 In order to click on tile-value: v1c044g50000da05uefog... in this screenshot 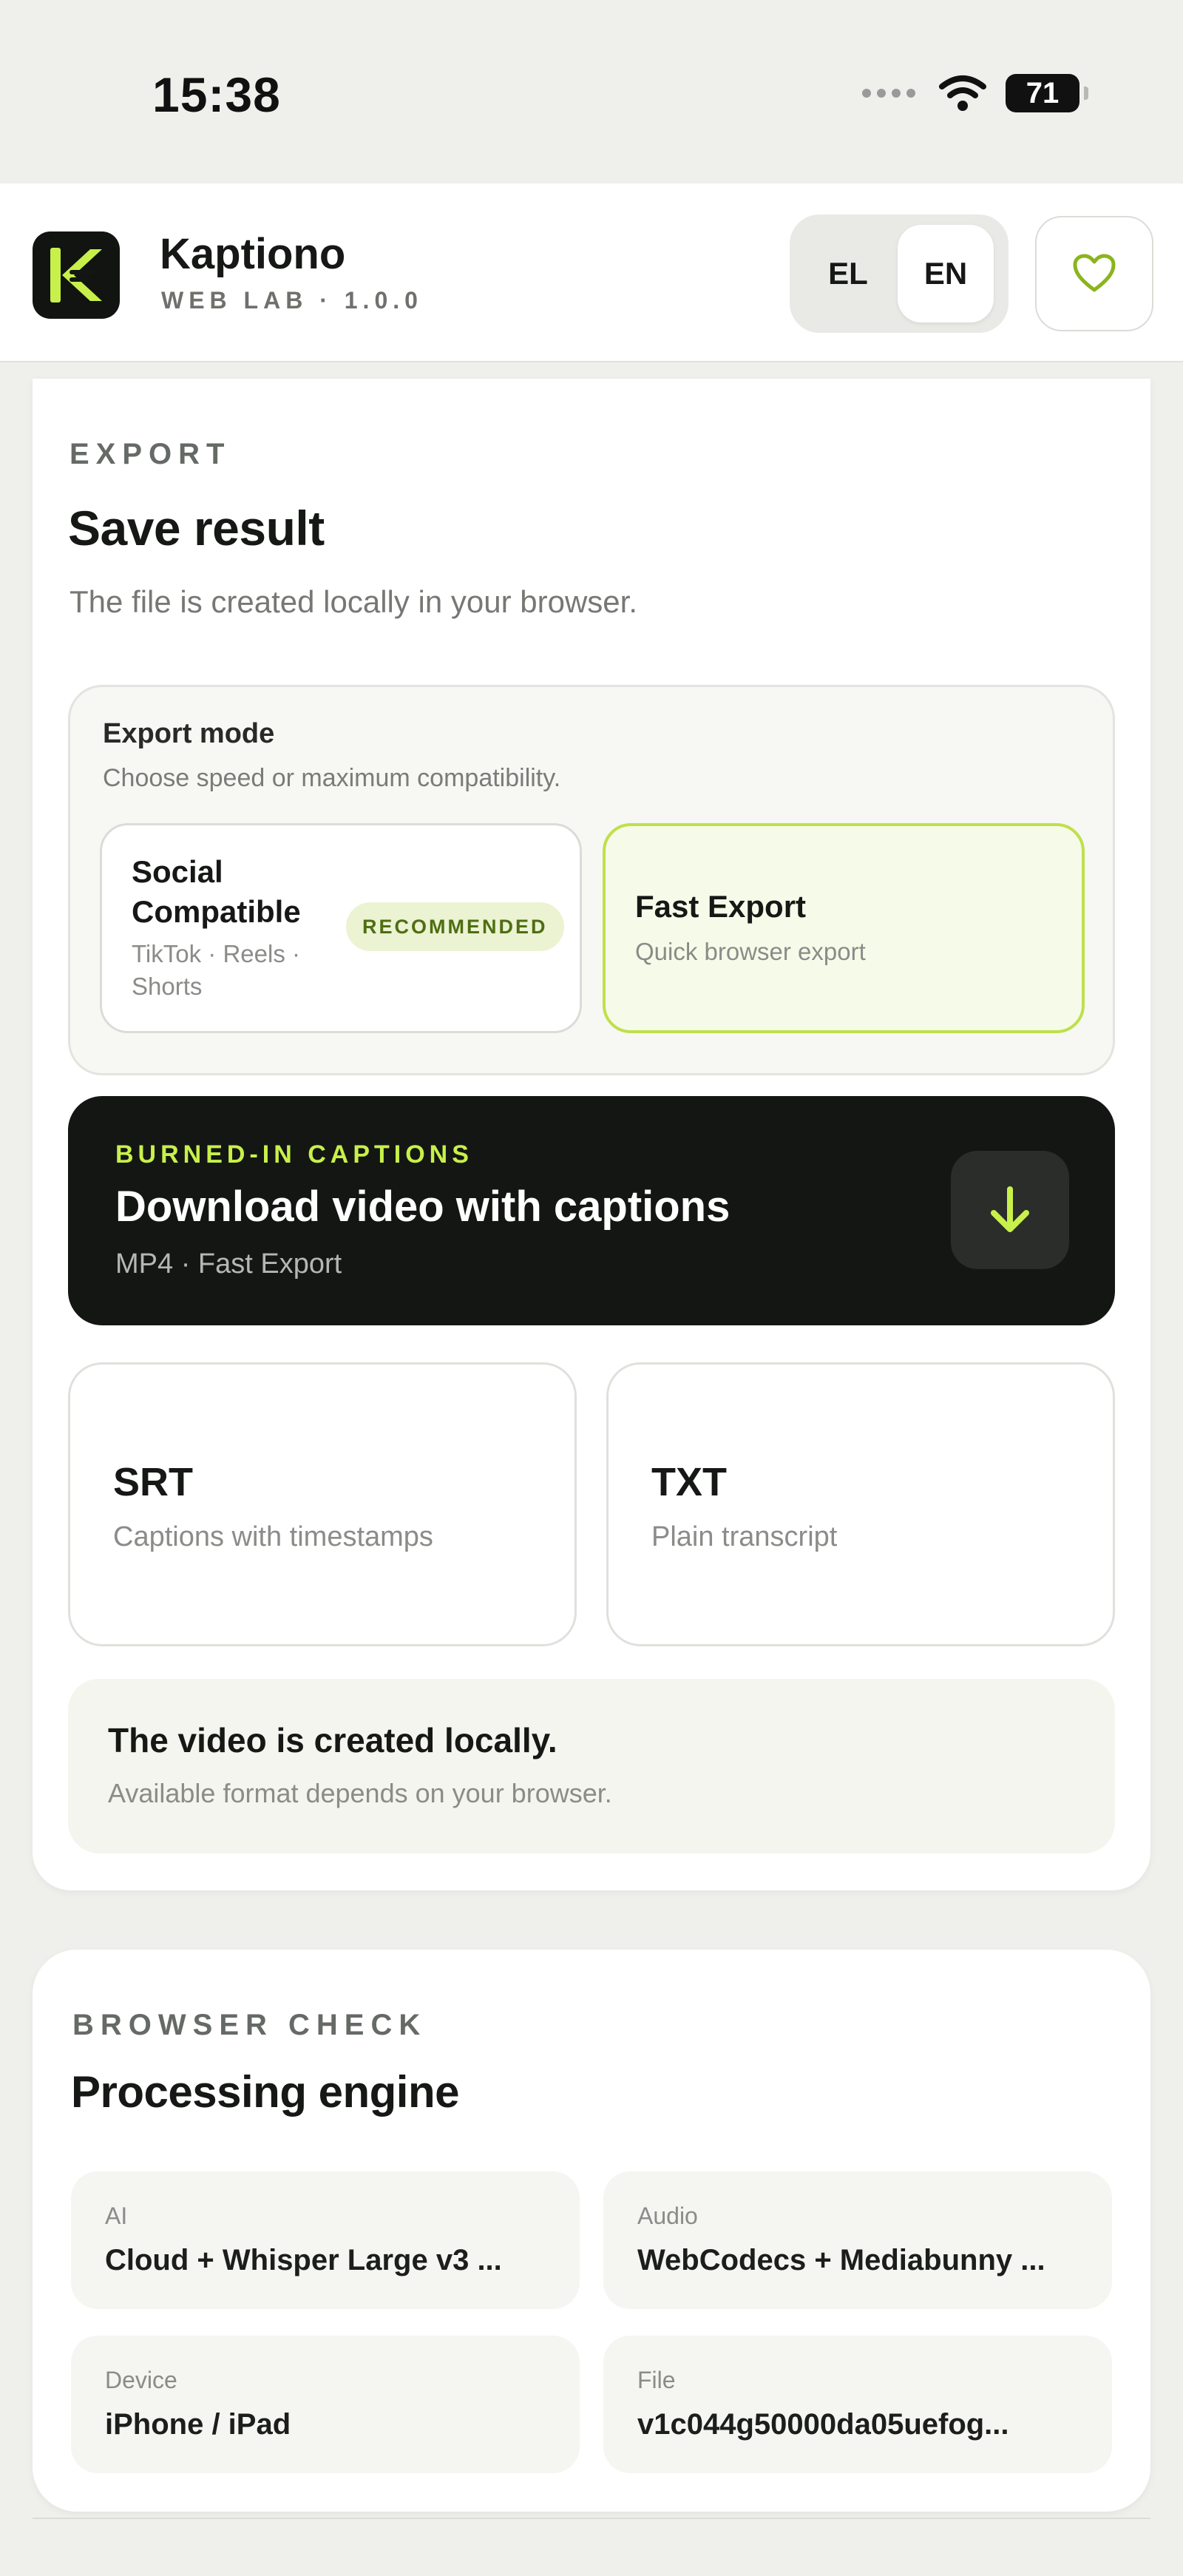, I will do `click(823, 2424)`.